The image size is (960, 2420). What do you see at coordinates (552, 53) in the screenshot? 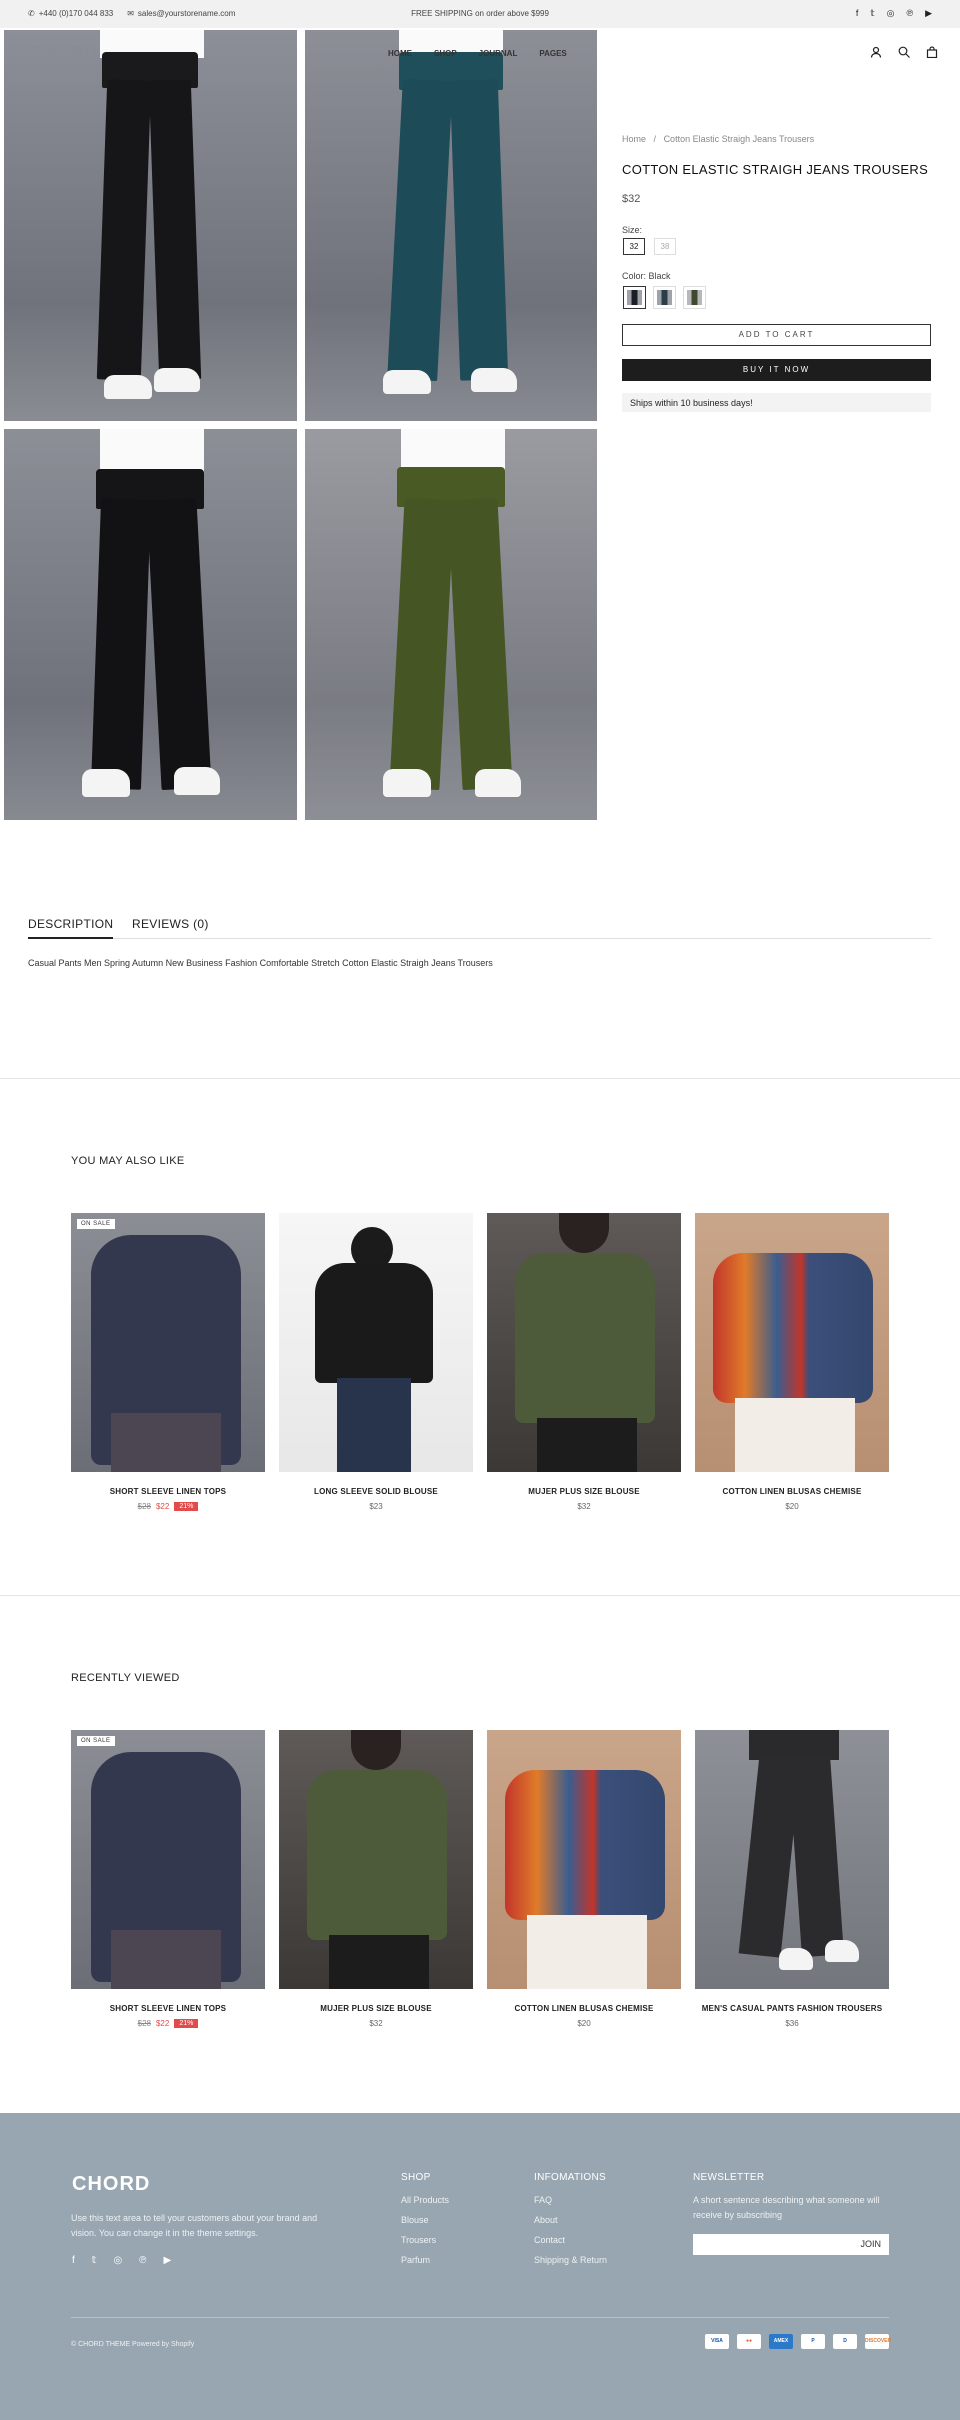
I see `nav-pages: PAGES` at bounding box center [552, 53].